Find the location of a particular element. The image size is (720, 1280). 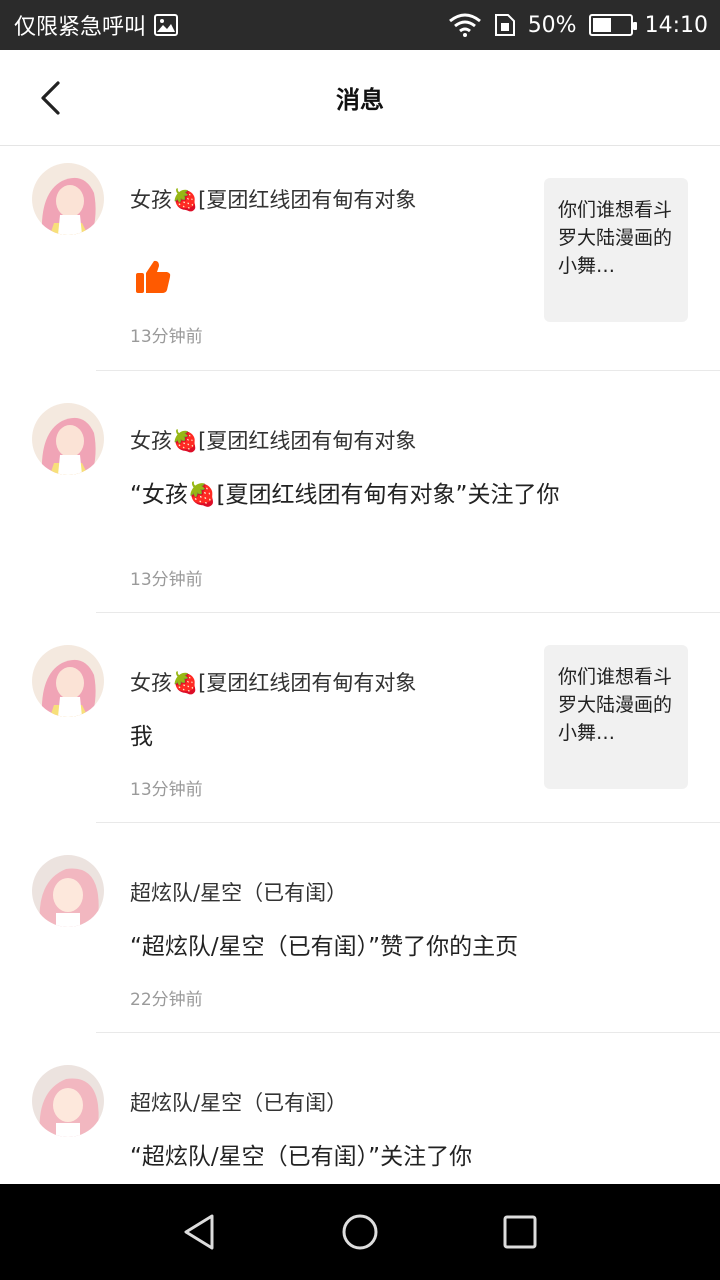

message-content: “女孩🍓[夏团红线团有甸有对象”关注了你 is located at coordinates (345, 495).